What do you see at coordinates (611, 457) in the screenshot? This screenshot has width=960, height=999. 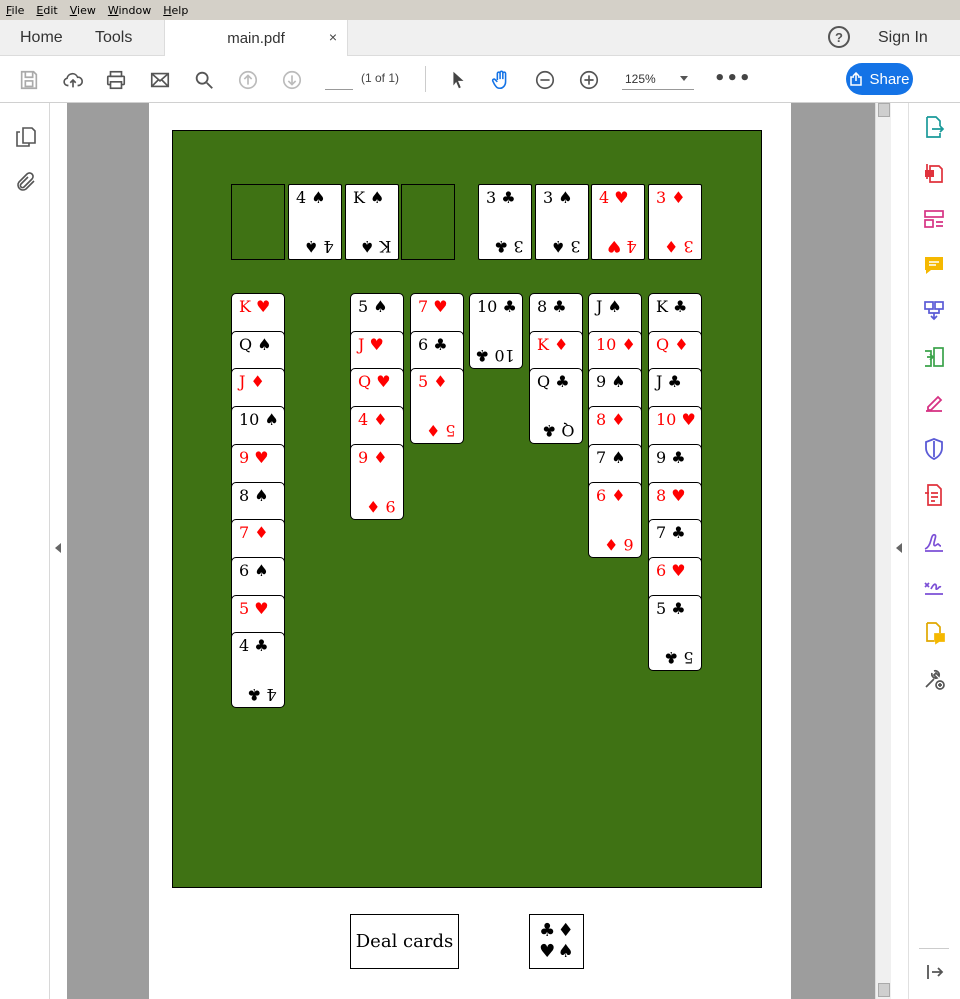 I see `card-corner-label: 7 ♠` at bounding box center [611, 457].